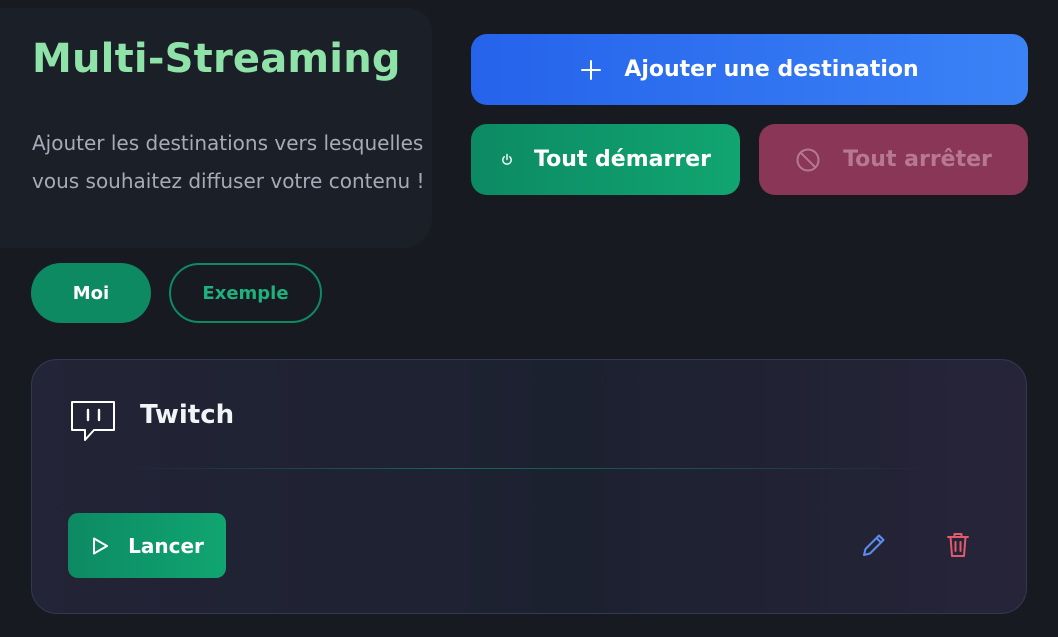 The image size is (1058, 637). I want to click on add-destination-button: Ajouter une destination, so click(749, 69).